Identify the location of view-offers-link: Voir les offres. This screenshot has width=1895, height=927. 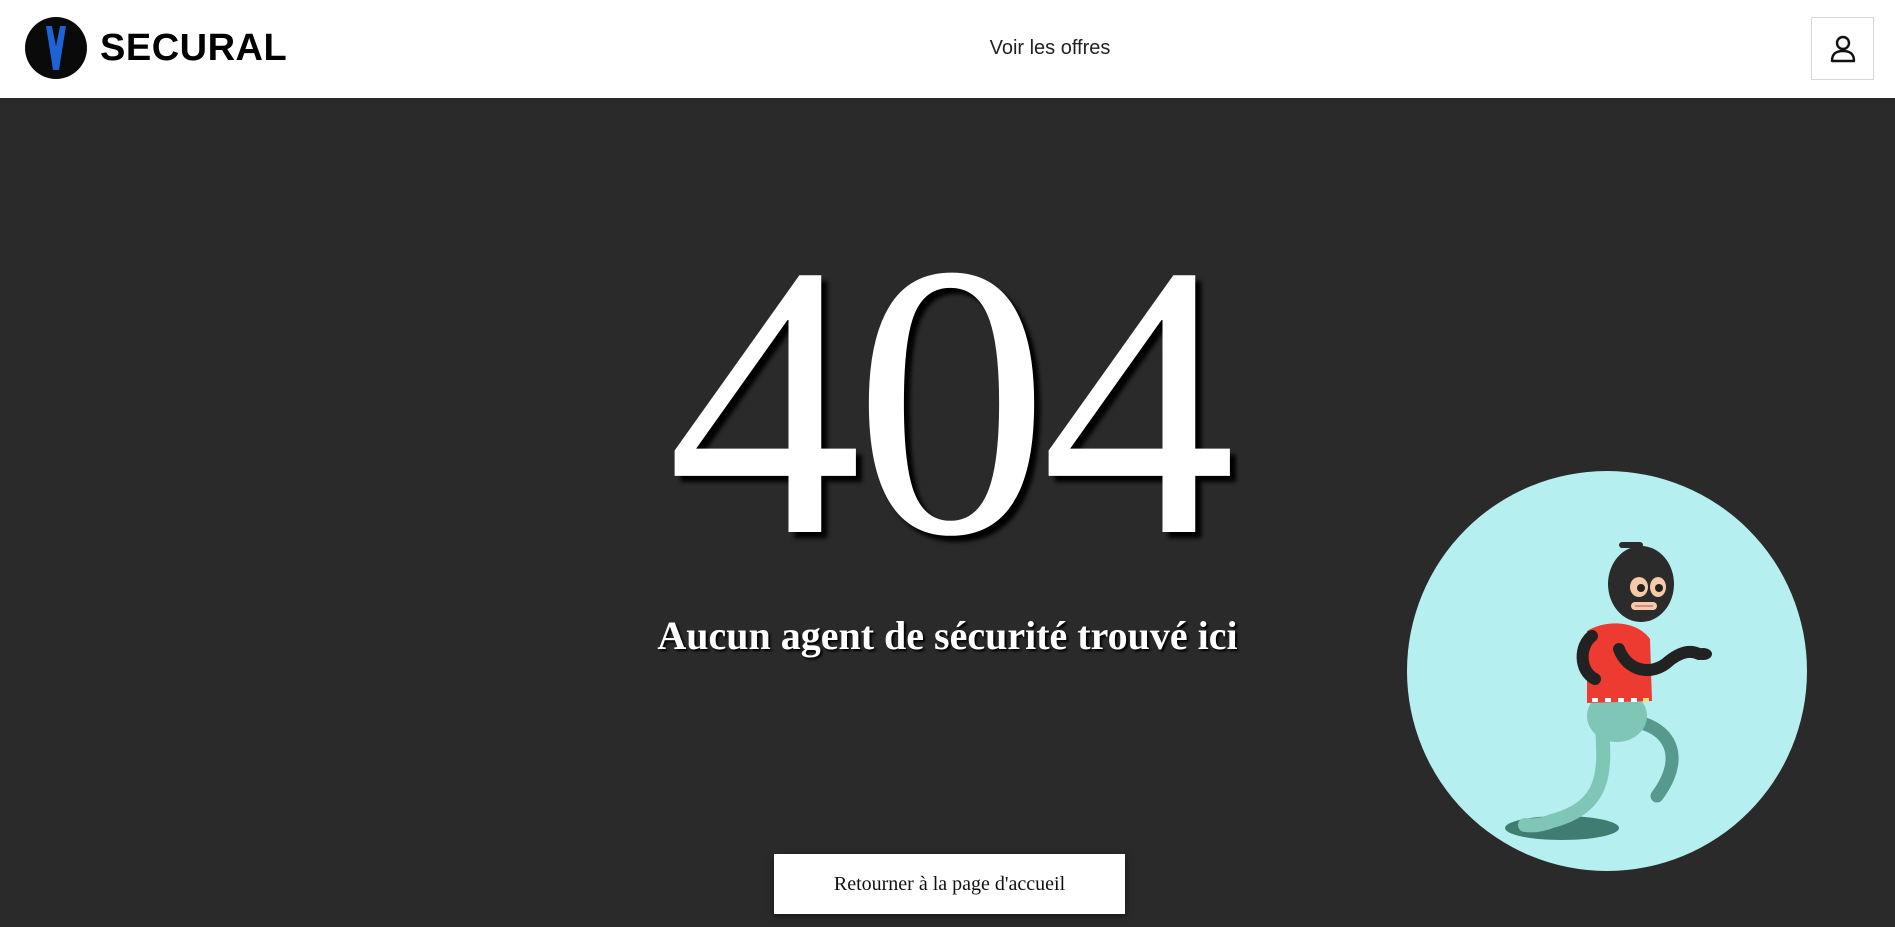
(1050, 48).